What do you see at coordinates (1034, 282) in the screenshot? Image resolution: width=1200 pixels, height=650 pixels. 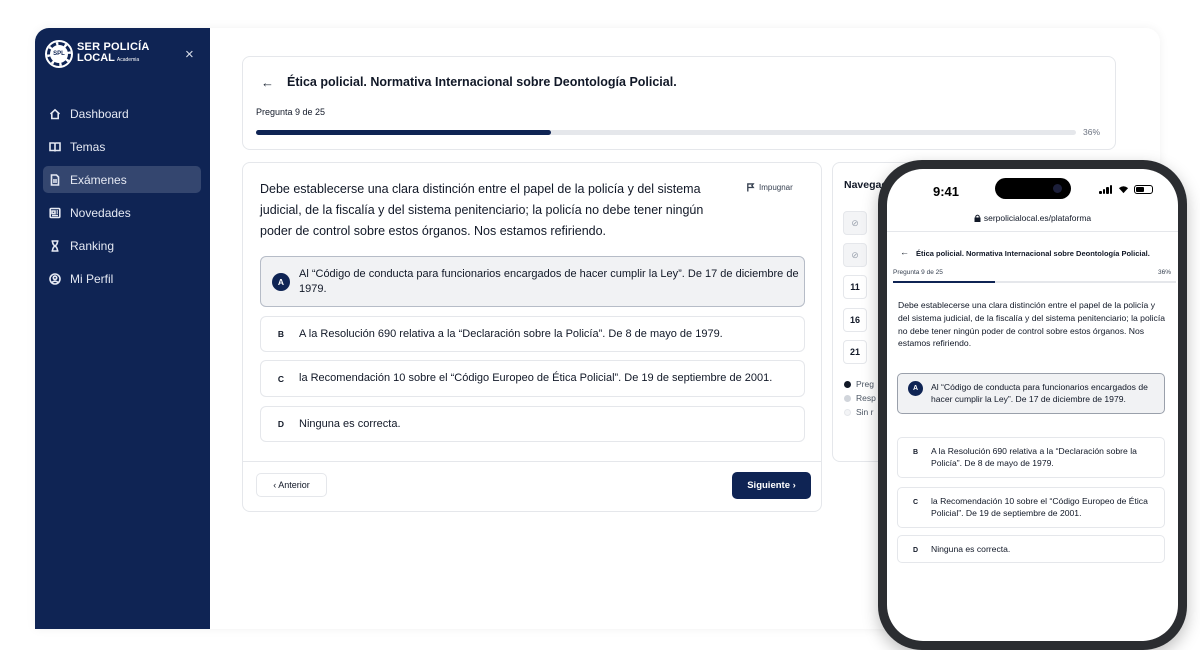 I see `mobile-progress-bar` at bounding box center [1034, 282].